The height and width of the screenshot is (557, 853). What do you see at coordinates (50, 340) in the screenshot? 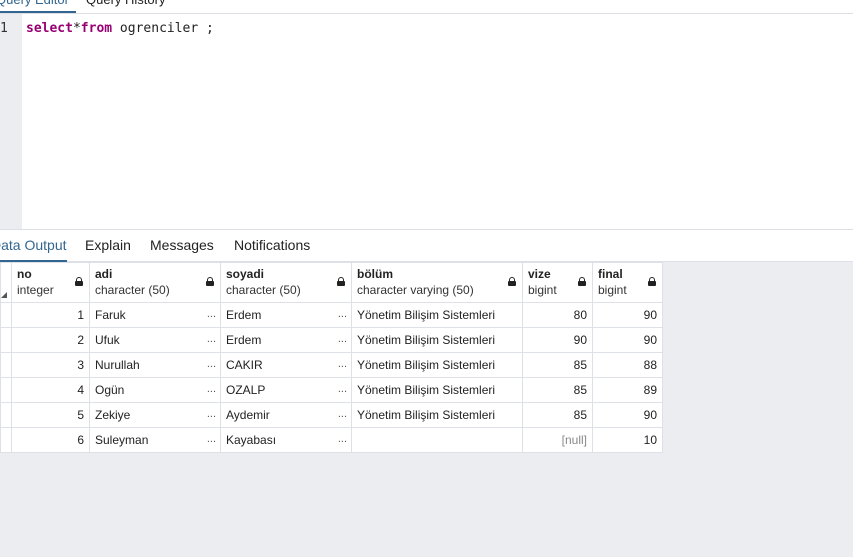
I see `cell-no: 2` at bounding box center [50, 340].